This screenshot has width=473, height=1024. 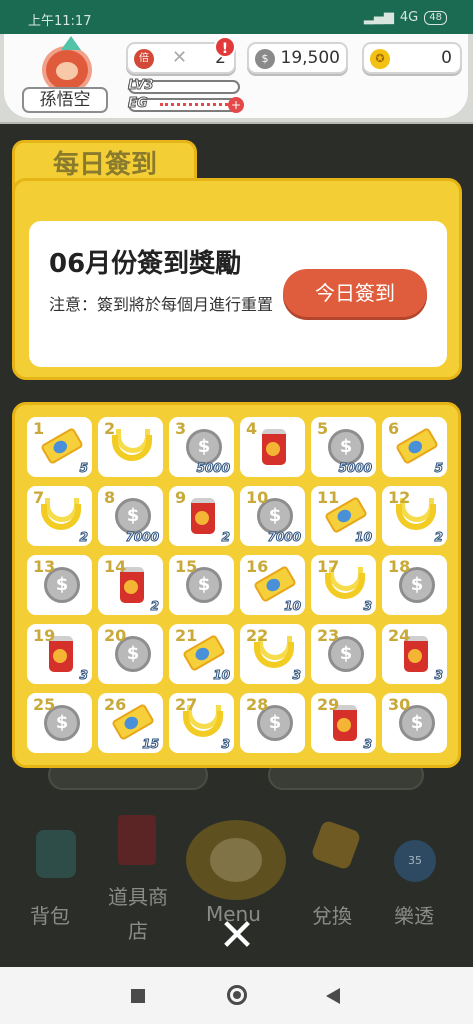 What do you see at coordinates (236, 105) in the screenshot?
I see `eg-plus-icon: +` at bounding box center [236, 105].